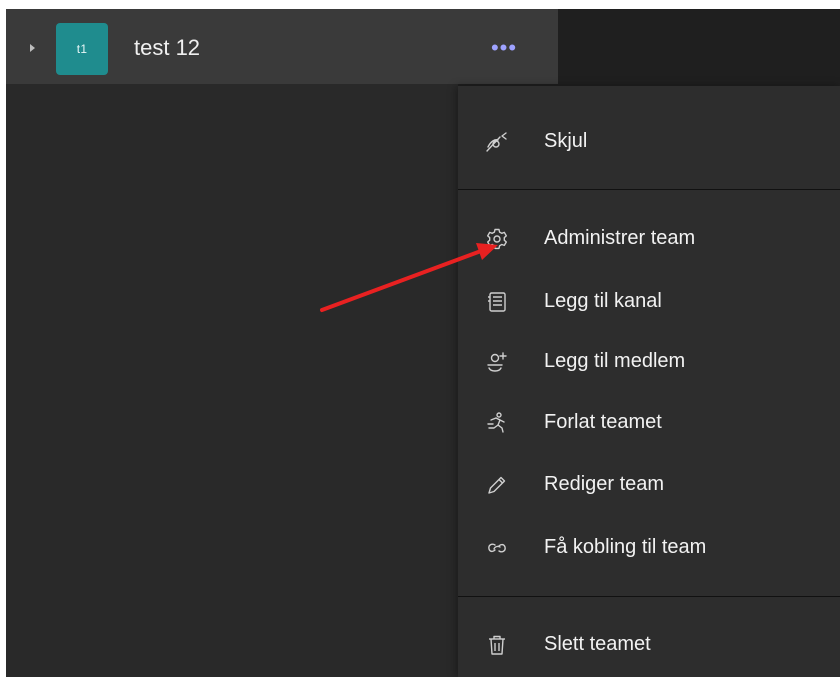 The height and width of the screenshot is (684, 840). What do you see at coordinates (282, 46) in the screenshot?
I see `team-row: t1 test 12 •••` at bounding box center [282, 46].